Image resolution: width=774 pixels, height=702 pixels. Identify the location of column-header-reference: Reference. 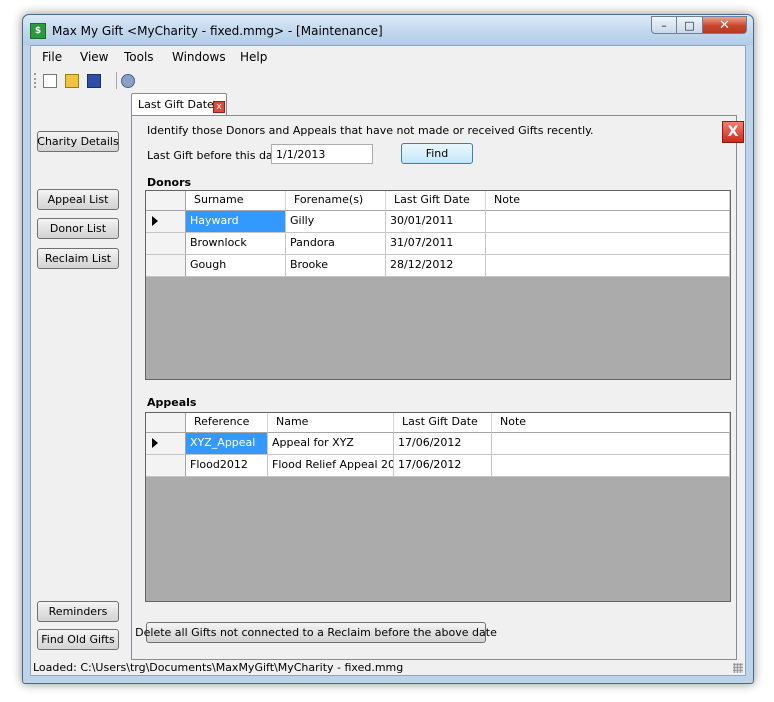
(227, 423).